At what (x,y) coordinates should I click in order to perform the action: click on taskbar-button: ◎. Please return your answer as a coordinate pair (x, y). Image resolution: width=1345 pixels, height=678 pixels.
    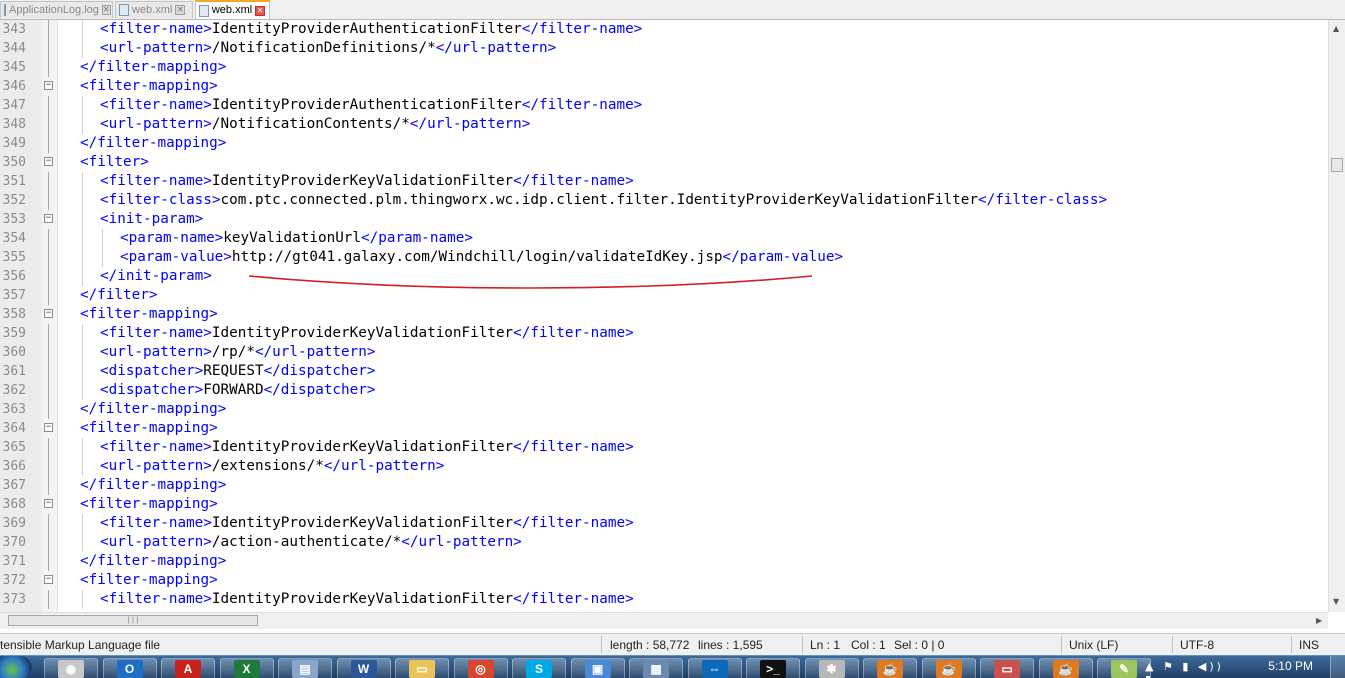
    Looking at the image, I should click on (480, 668).